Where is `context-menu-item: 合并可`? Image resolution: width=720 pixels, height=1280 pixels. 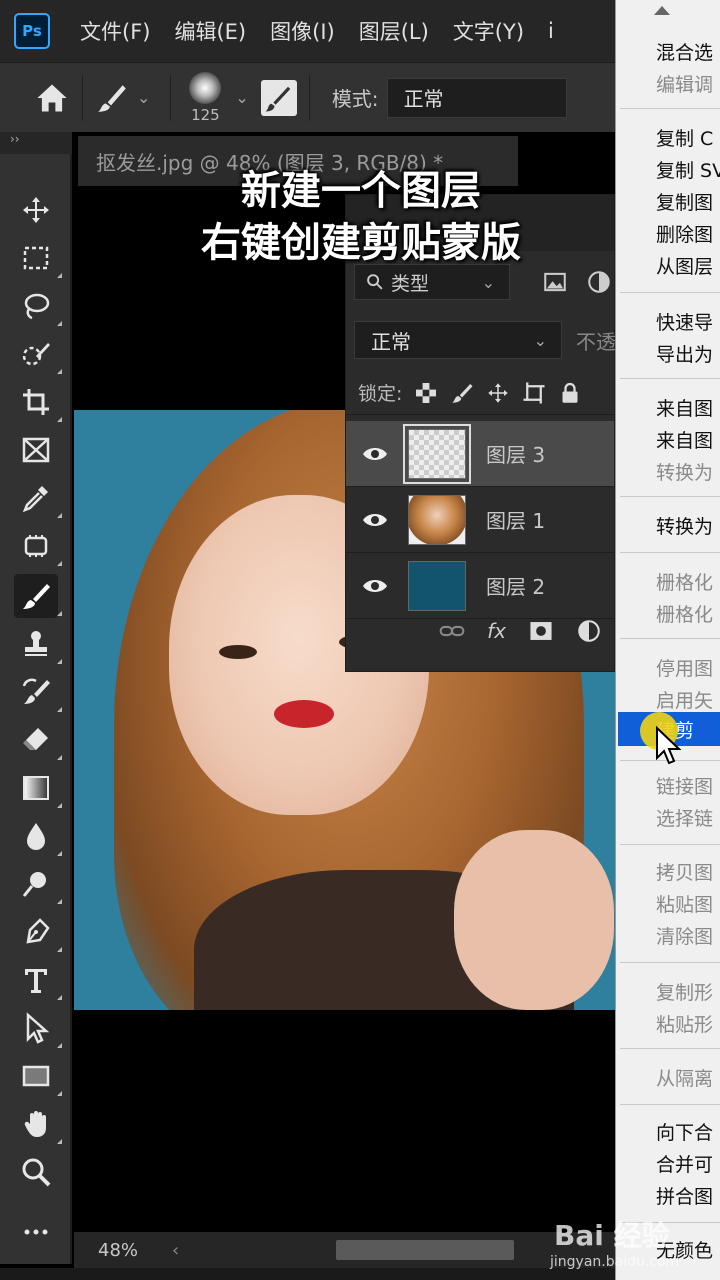
context-menu-item: 合并可 is located at coordinates (684, 1163).